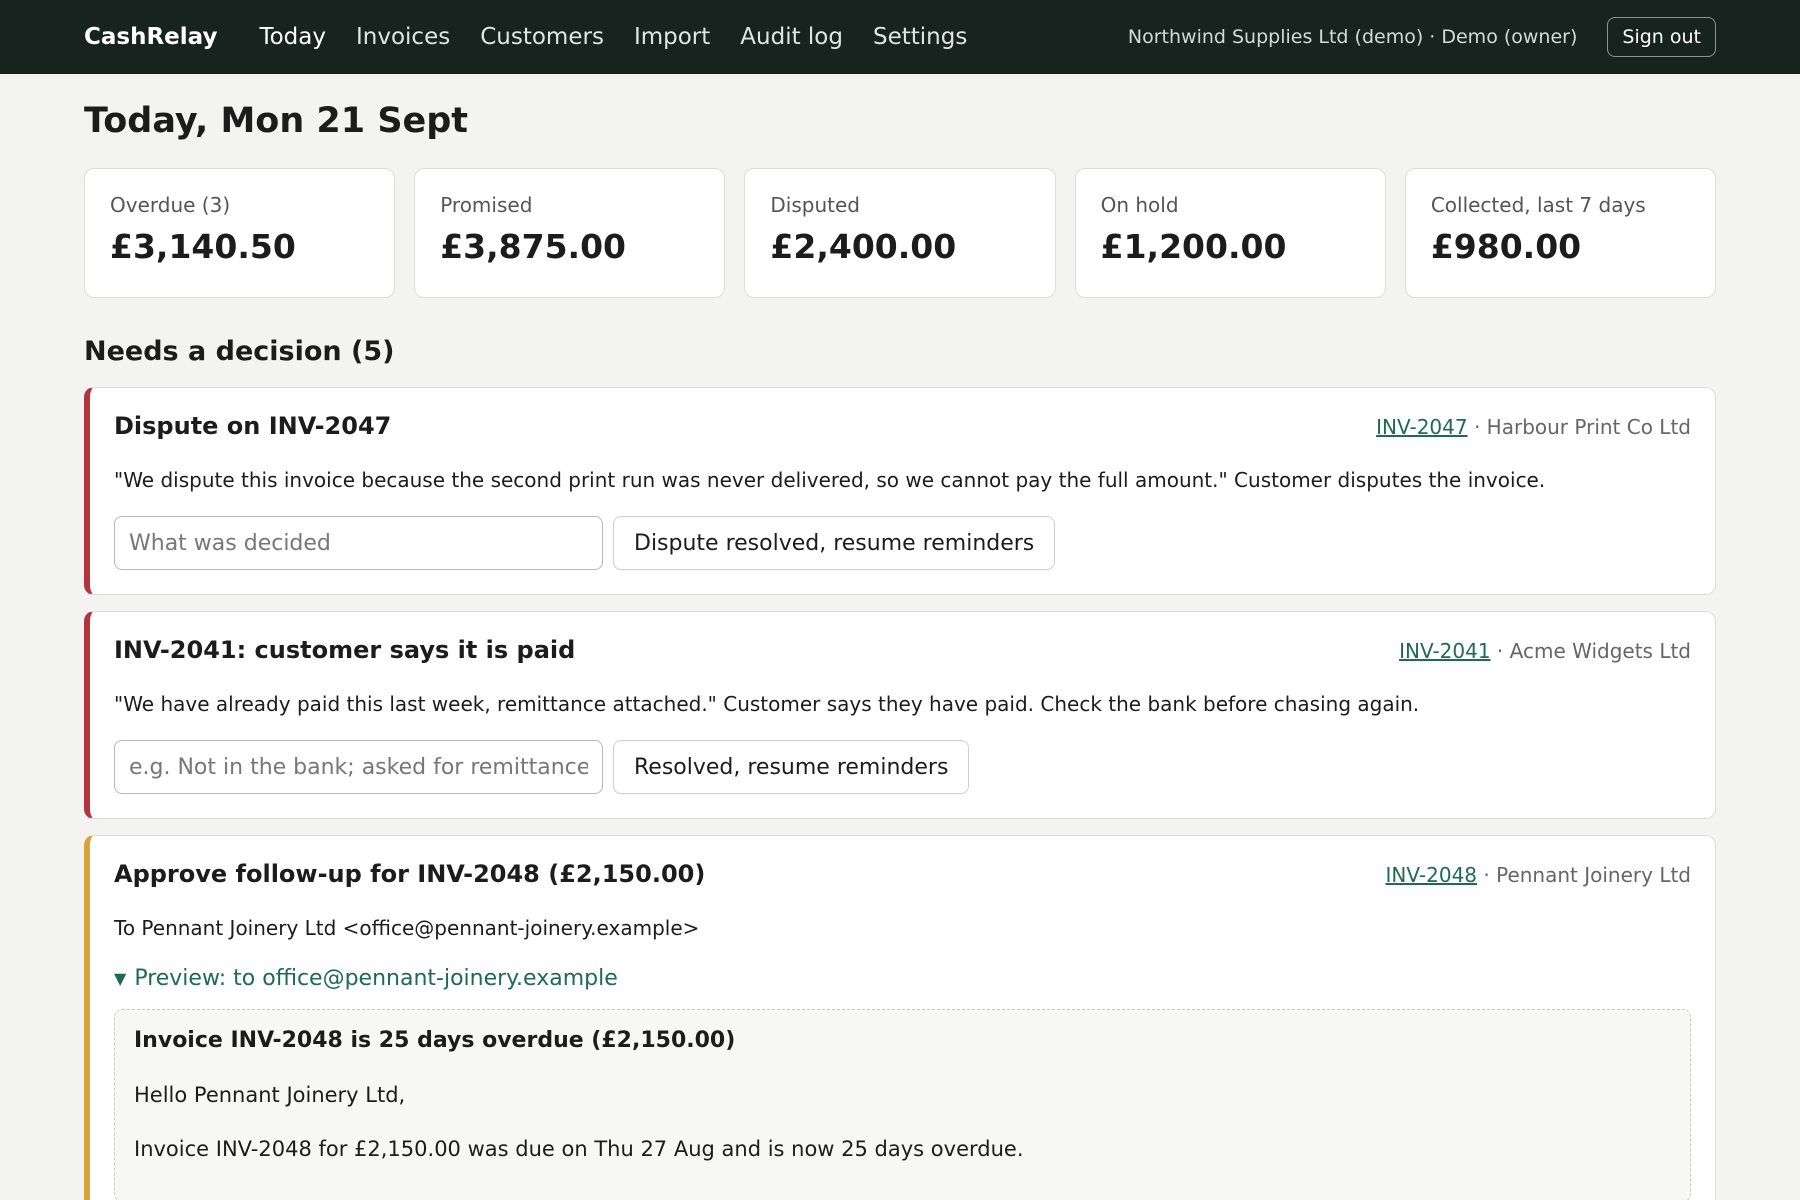 This screenshot has width=1800, height=1200. What do you see at coordinates (863, 246) in the screenshot?
I see `stat-value: £2,400.00` at bounding box center [863, 246].